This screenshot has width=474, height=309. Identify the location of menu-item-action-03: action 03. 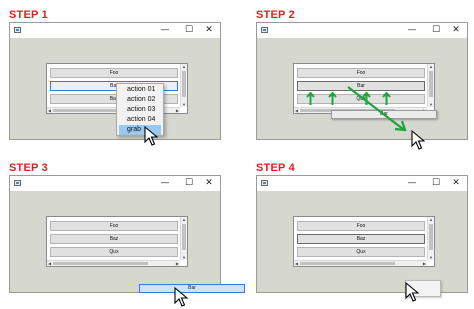
(140, 110).